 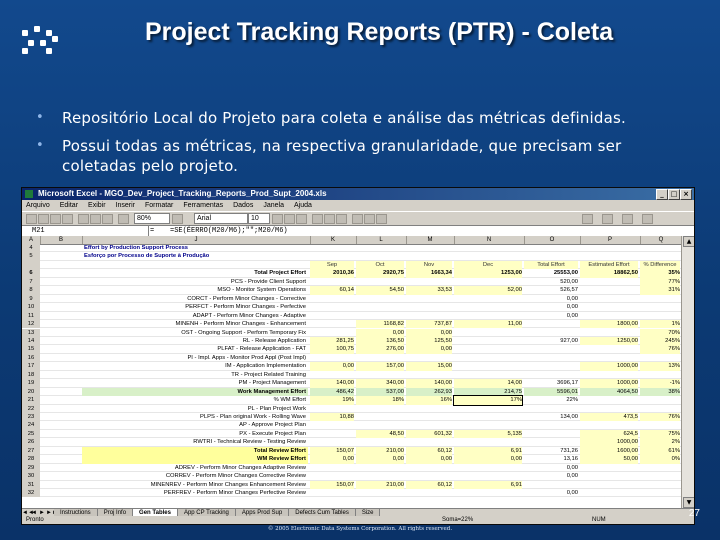 What do you see at coordinates (31, 219) in the screenshot?
I see `new-icon` at bounding box center [31, 219].